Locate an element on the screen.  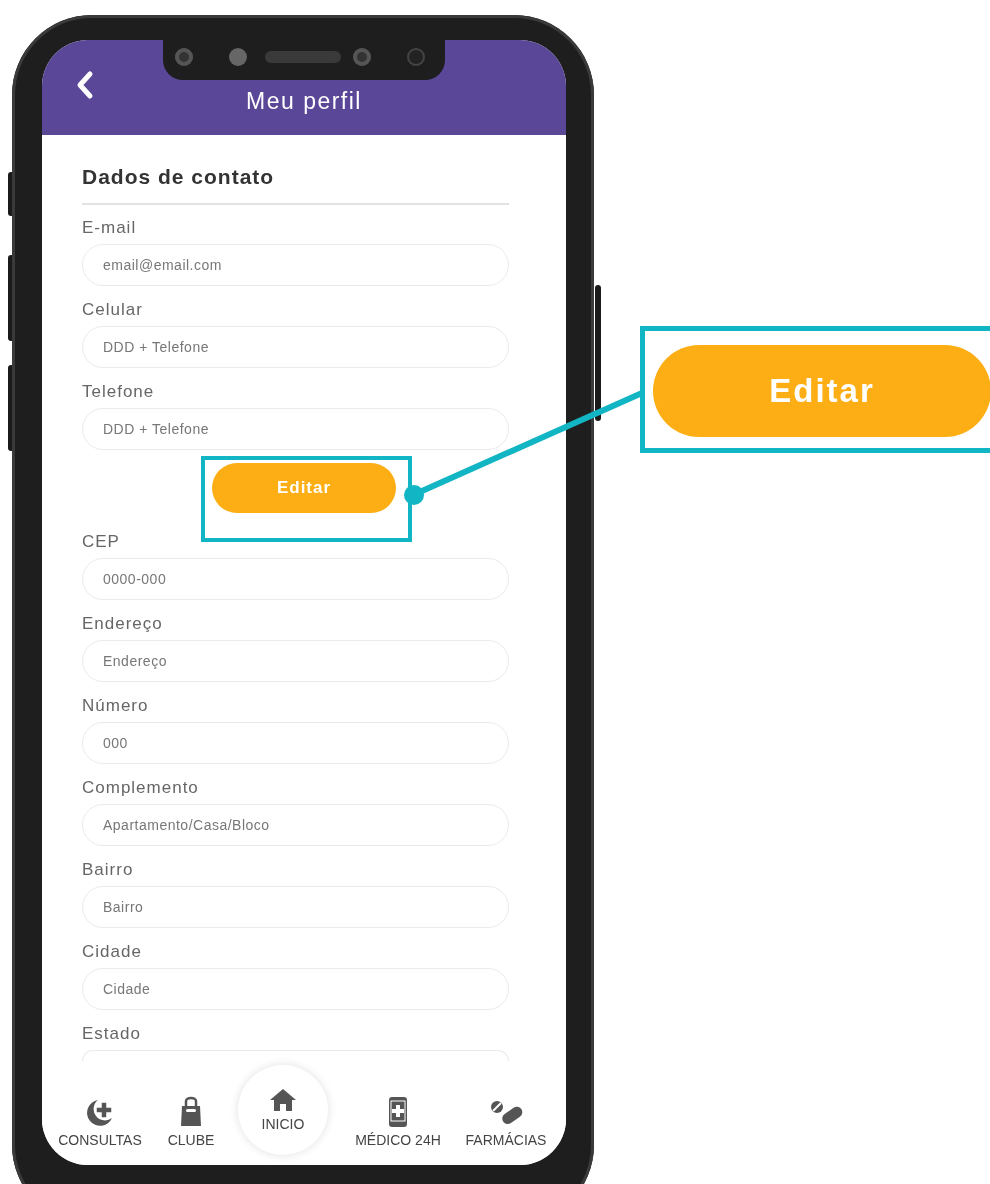
input-field: 000 is located at coordinates (295, 743).